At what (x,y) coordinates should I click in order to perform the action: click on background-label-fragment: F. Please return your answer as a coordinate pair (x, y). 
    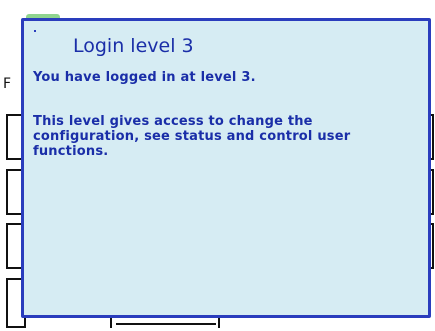
    Looking at the image, I should click on (7, 84).